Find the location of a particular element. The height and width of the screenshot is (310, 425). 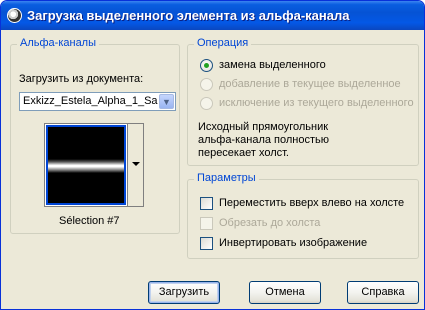

preview-band is located at coordinates (86, 165).